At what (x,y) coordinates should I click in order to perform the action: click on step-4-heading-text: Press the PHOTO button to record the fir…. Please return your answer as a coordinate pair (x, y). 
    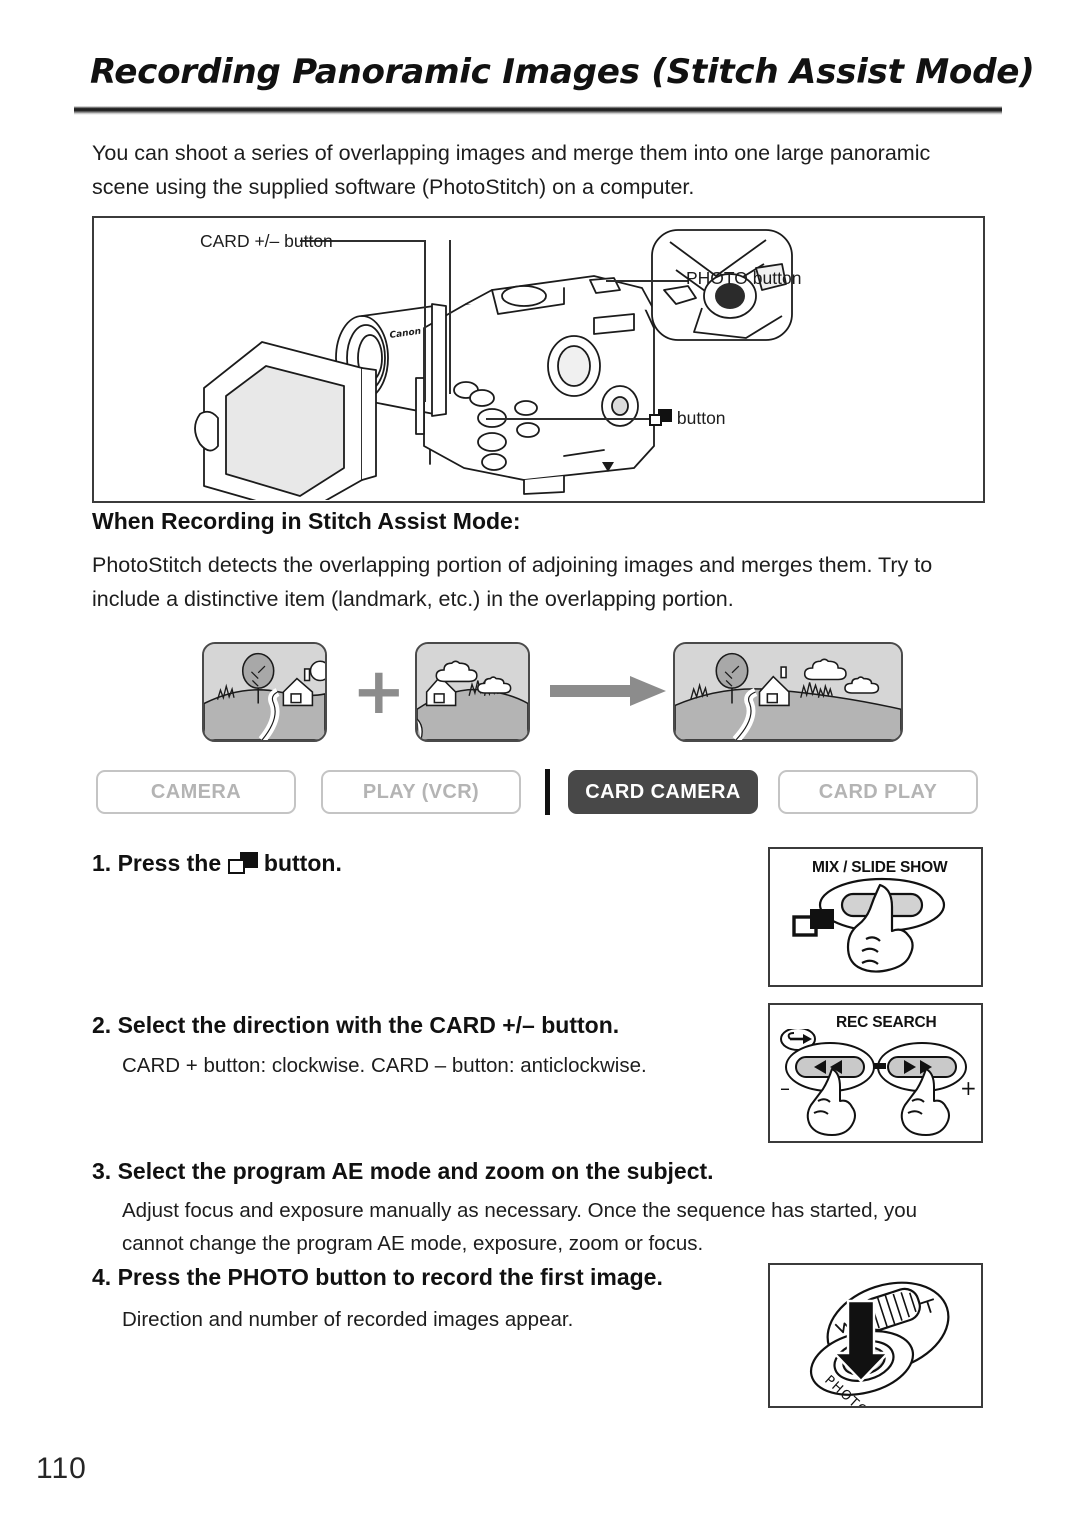
    Looking at the image, I should click on (390, 1277).